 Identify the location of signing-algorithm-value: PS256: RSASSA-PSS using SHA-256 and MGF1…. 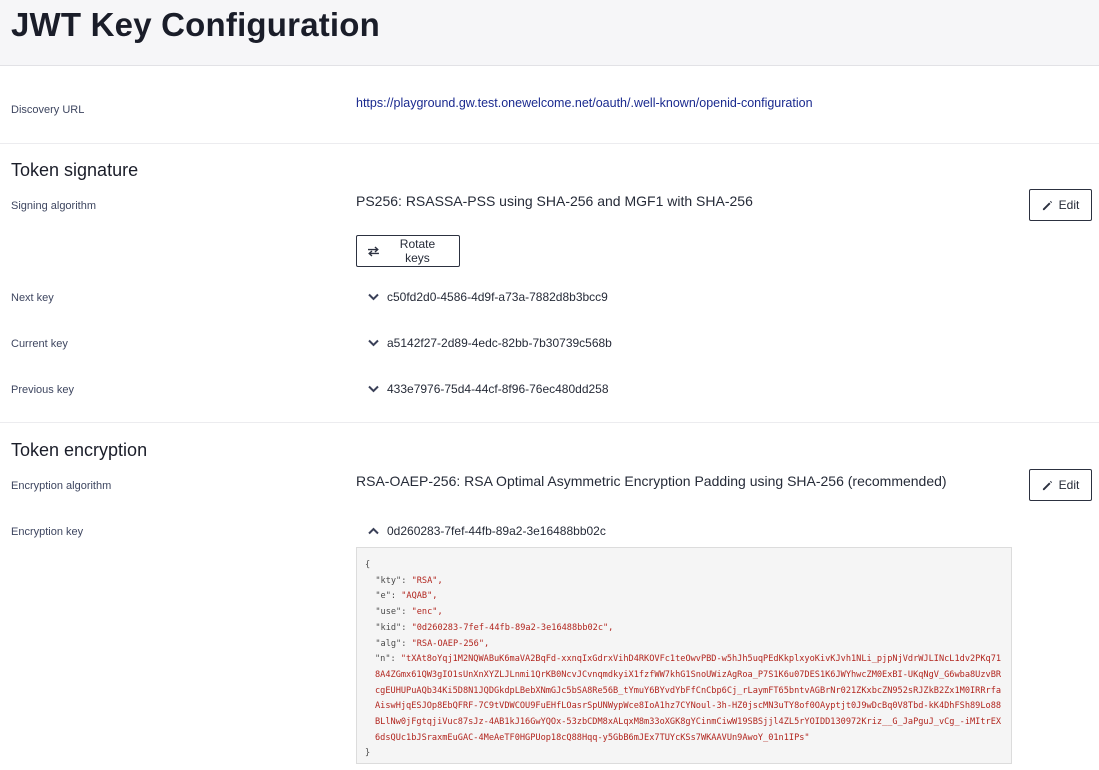
(554, 201).